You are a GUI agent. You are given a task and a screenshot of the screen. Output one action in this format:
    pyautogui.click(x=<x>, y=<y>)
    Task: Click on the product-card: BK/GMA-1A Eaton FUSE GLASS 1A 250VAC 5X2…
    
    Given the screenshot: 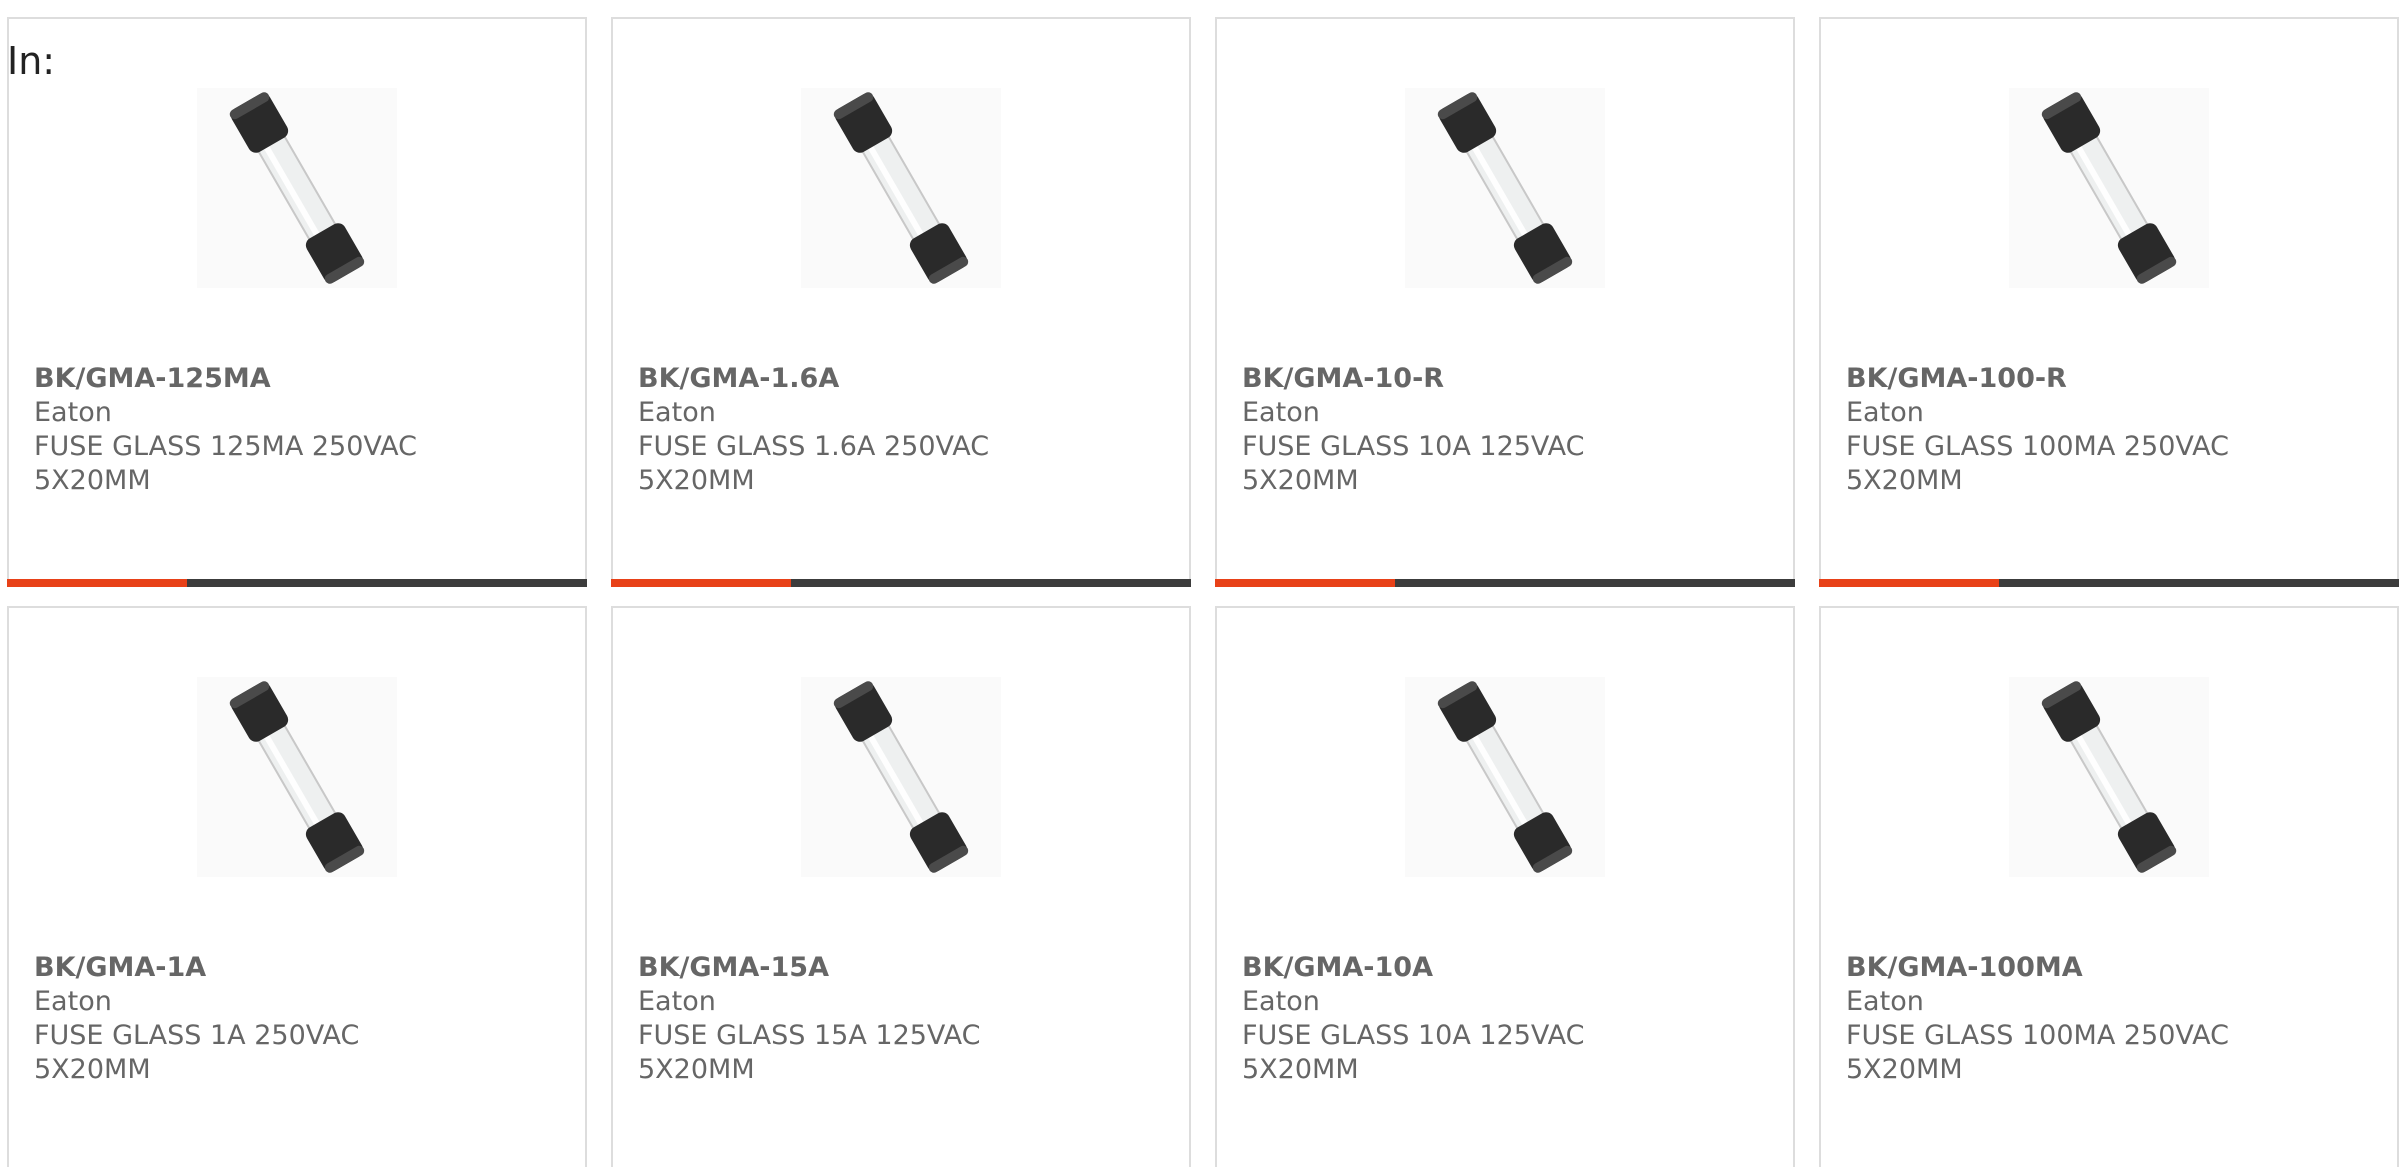 What is the action you would take?
    pyautogui.click(x=297, y=886)
    